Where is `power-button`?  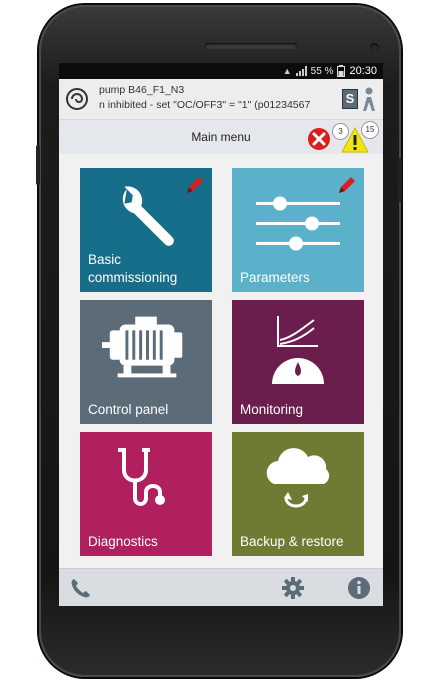 power-button is located at coordinates (400, 180).